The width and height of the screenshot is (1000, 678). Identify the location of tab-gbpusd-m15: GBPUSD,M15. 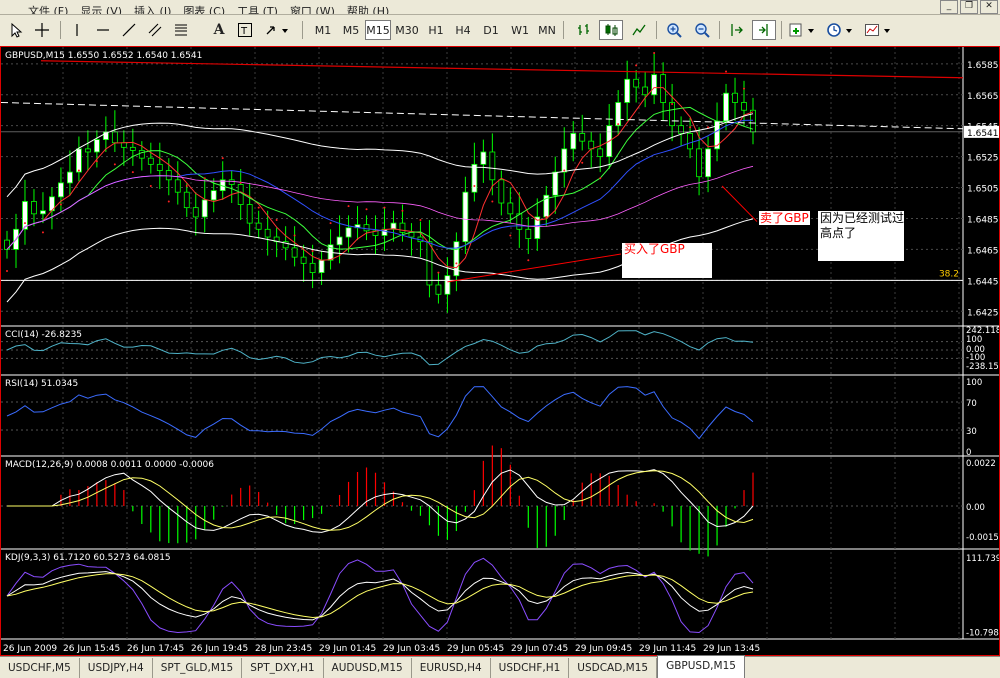
(701, 666).